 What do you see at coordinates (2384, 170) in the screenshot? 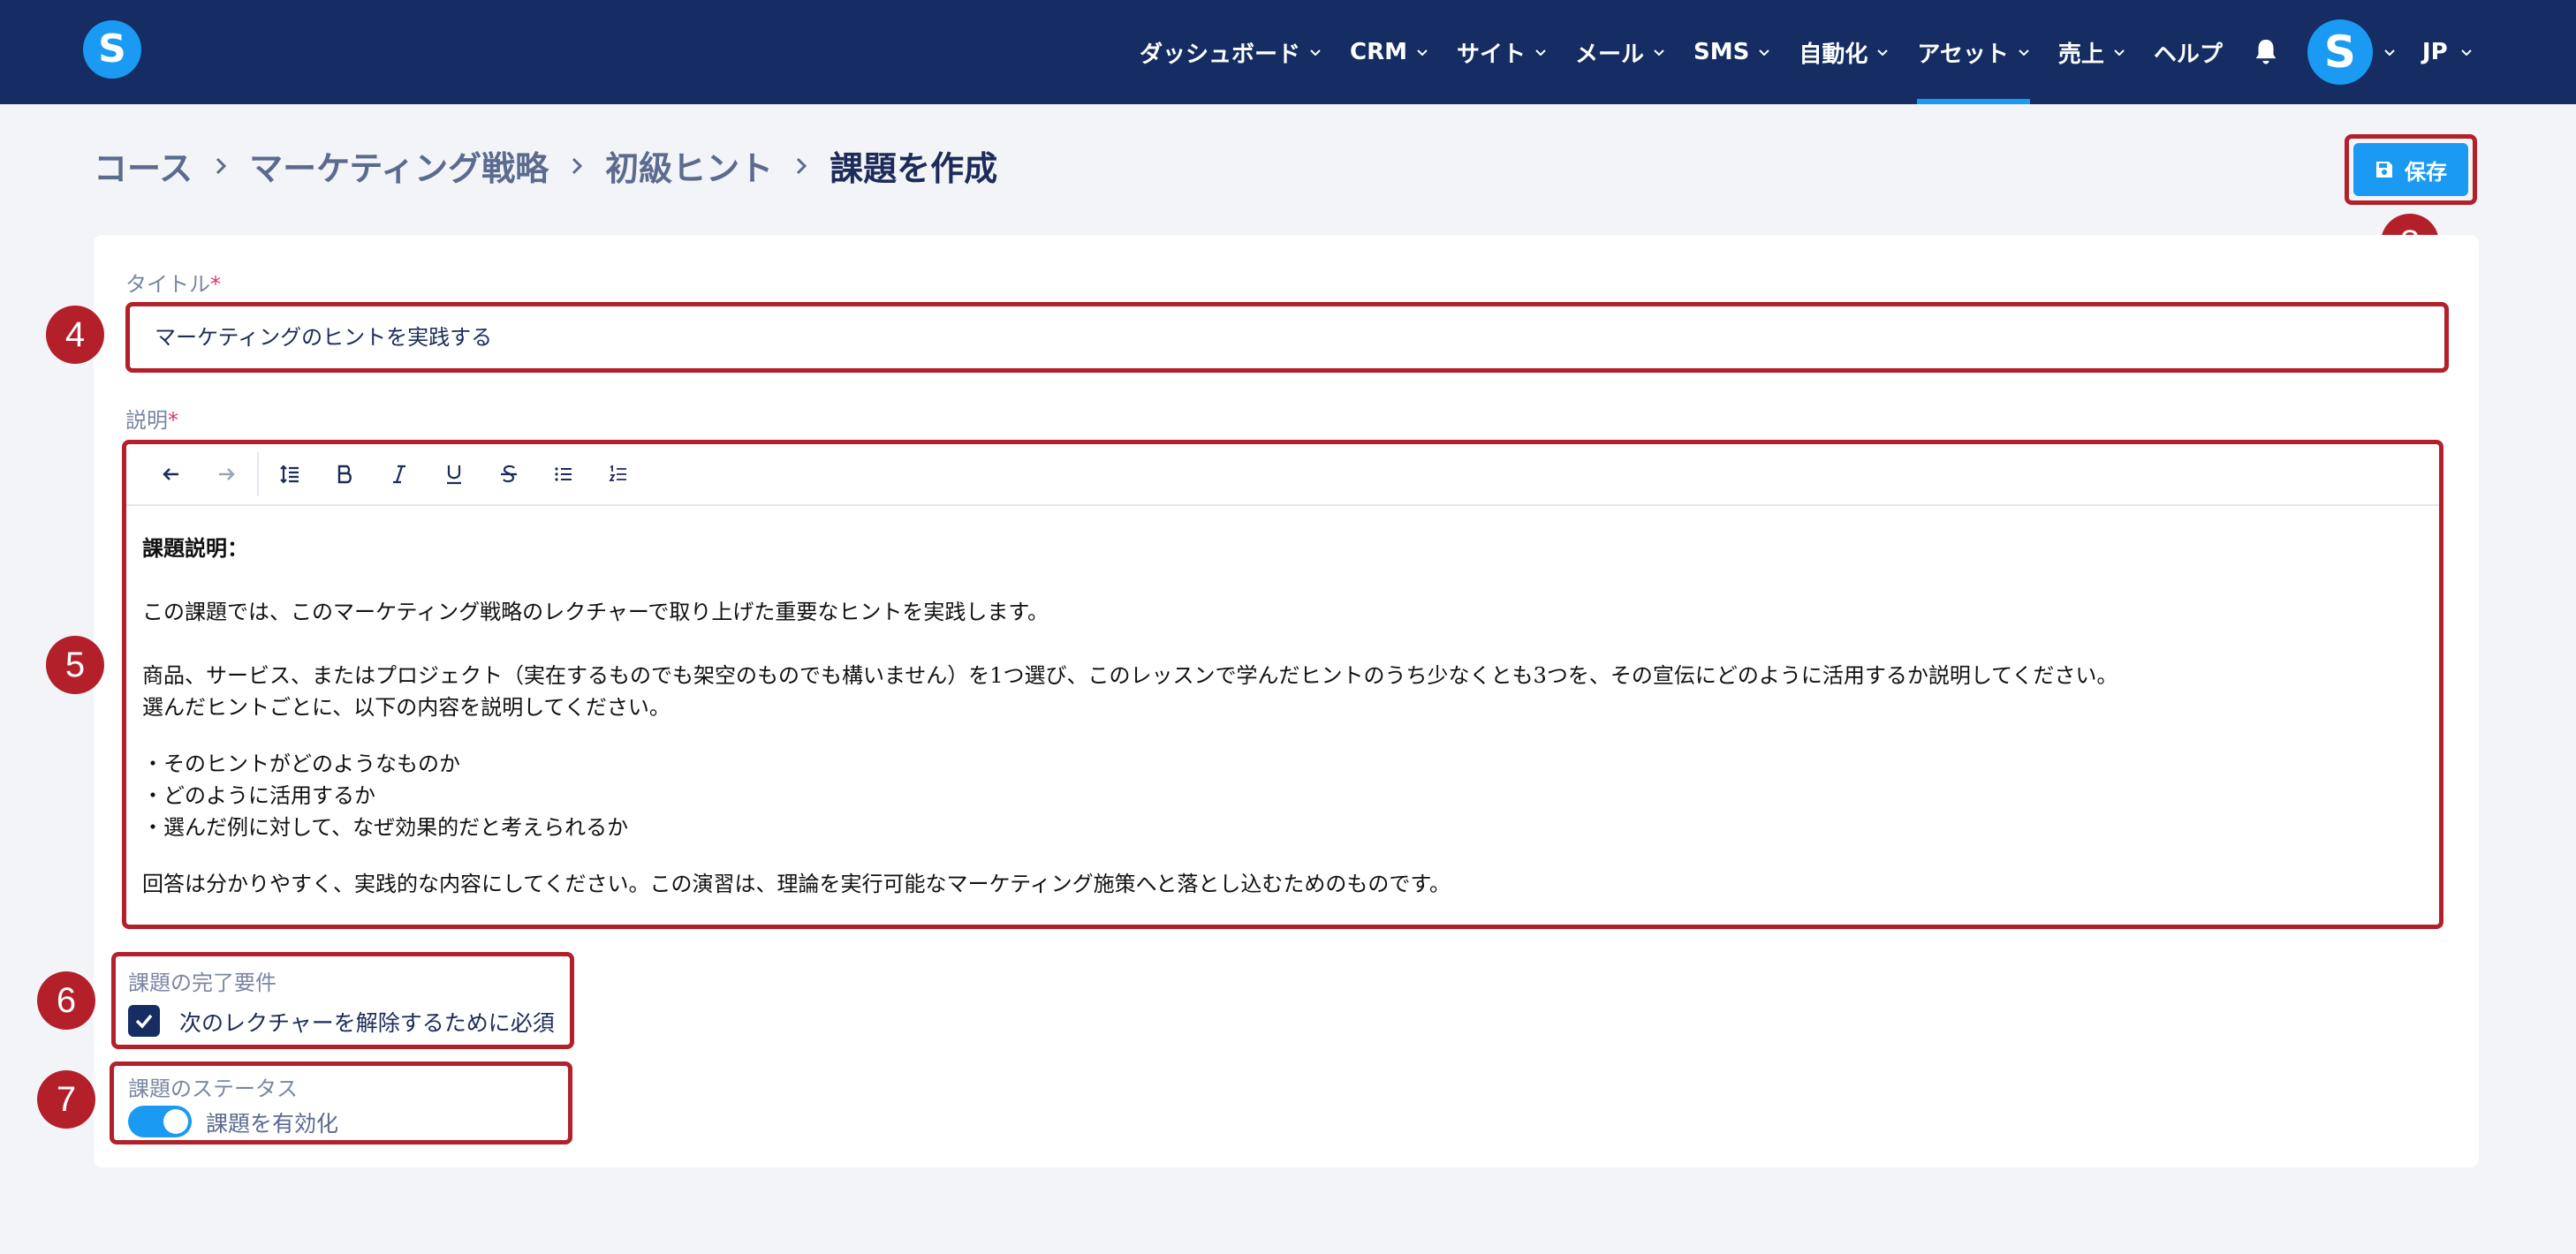
I see `floppy-disk-icon` at bounding box center [2384, 170].